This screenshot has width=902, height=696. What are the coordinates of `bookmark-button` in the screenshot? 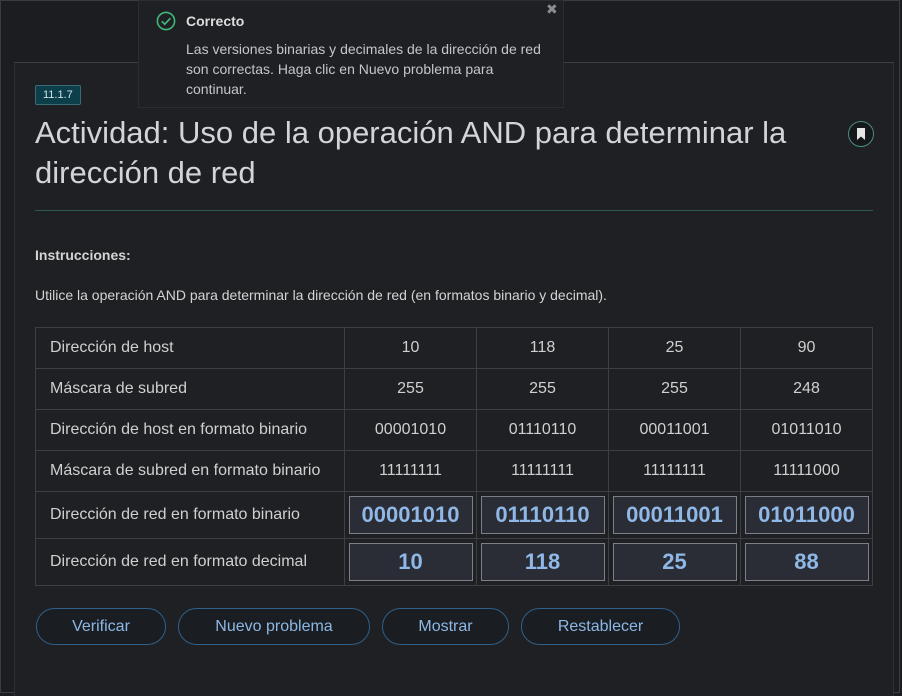 It's located at (861, 134).